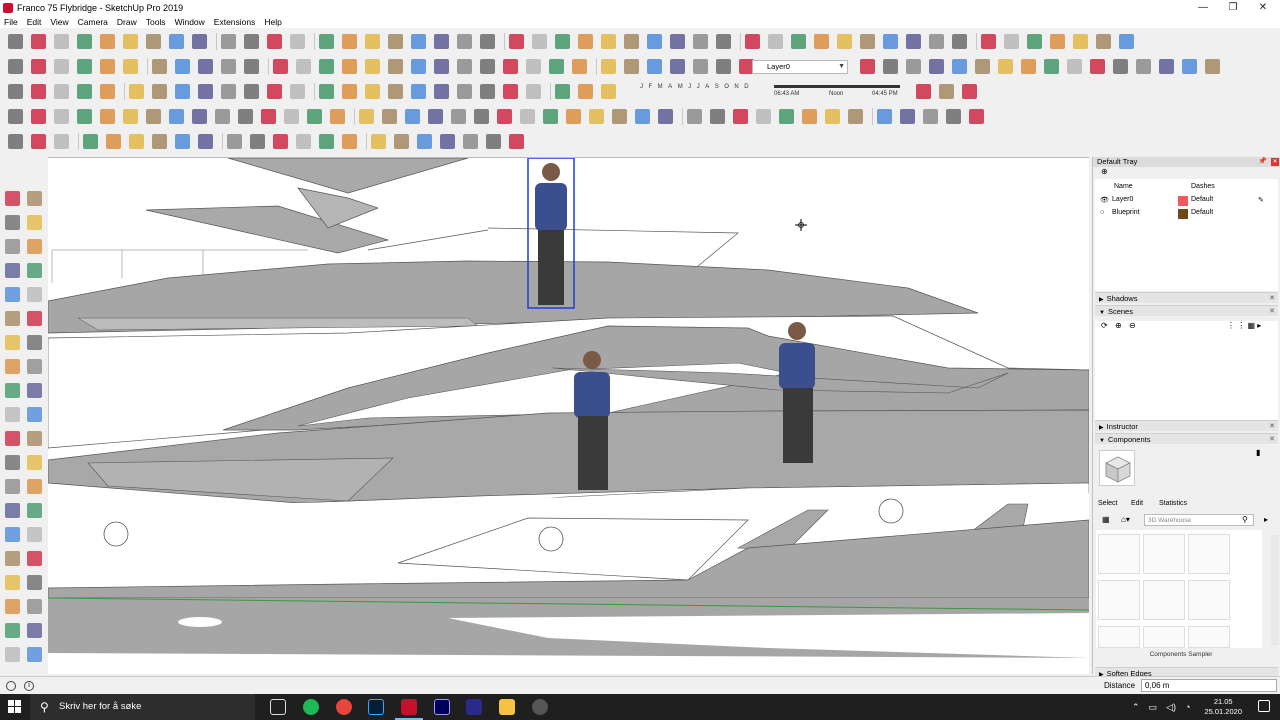  Describe the element at coordinates (1104, 325) in the screenshot. I see `refresh-icon: ⟳` at that location.